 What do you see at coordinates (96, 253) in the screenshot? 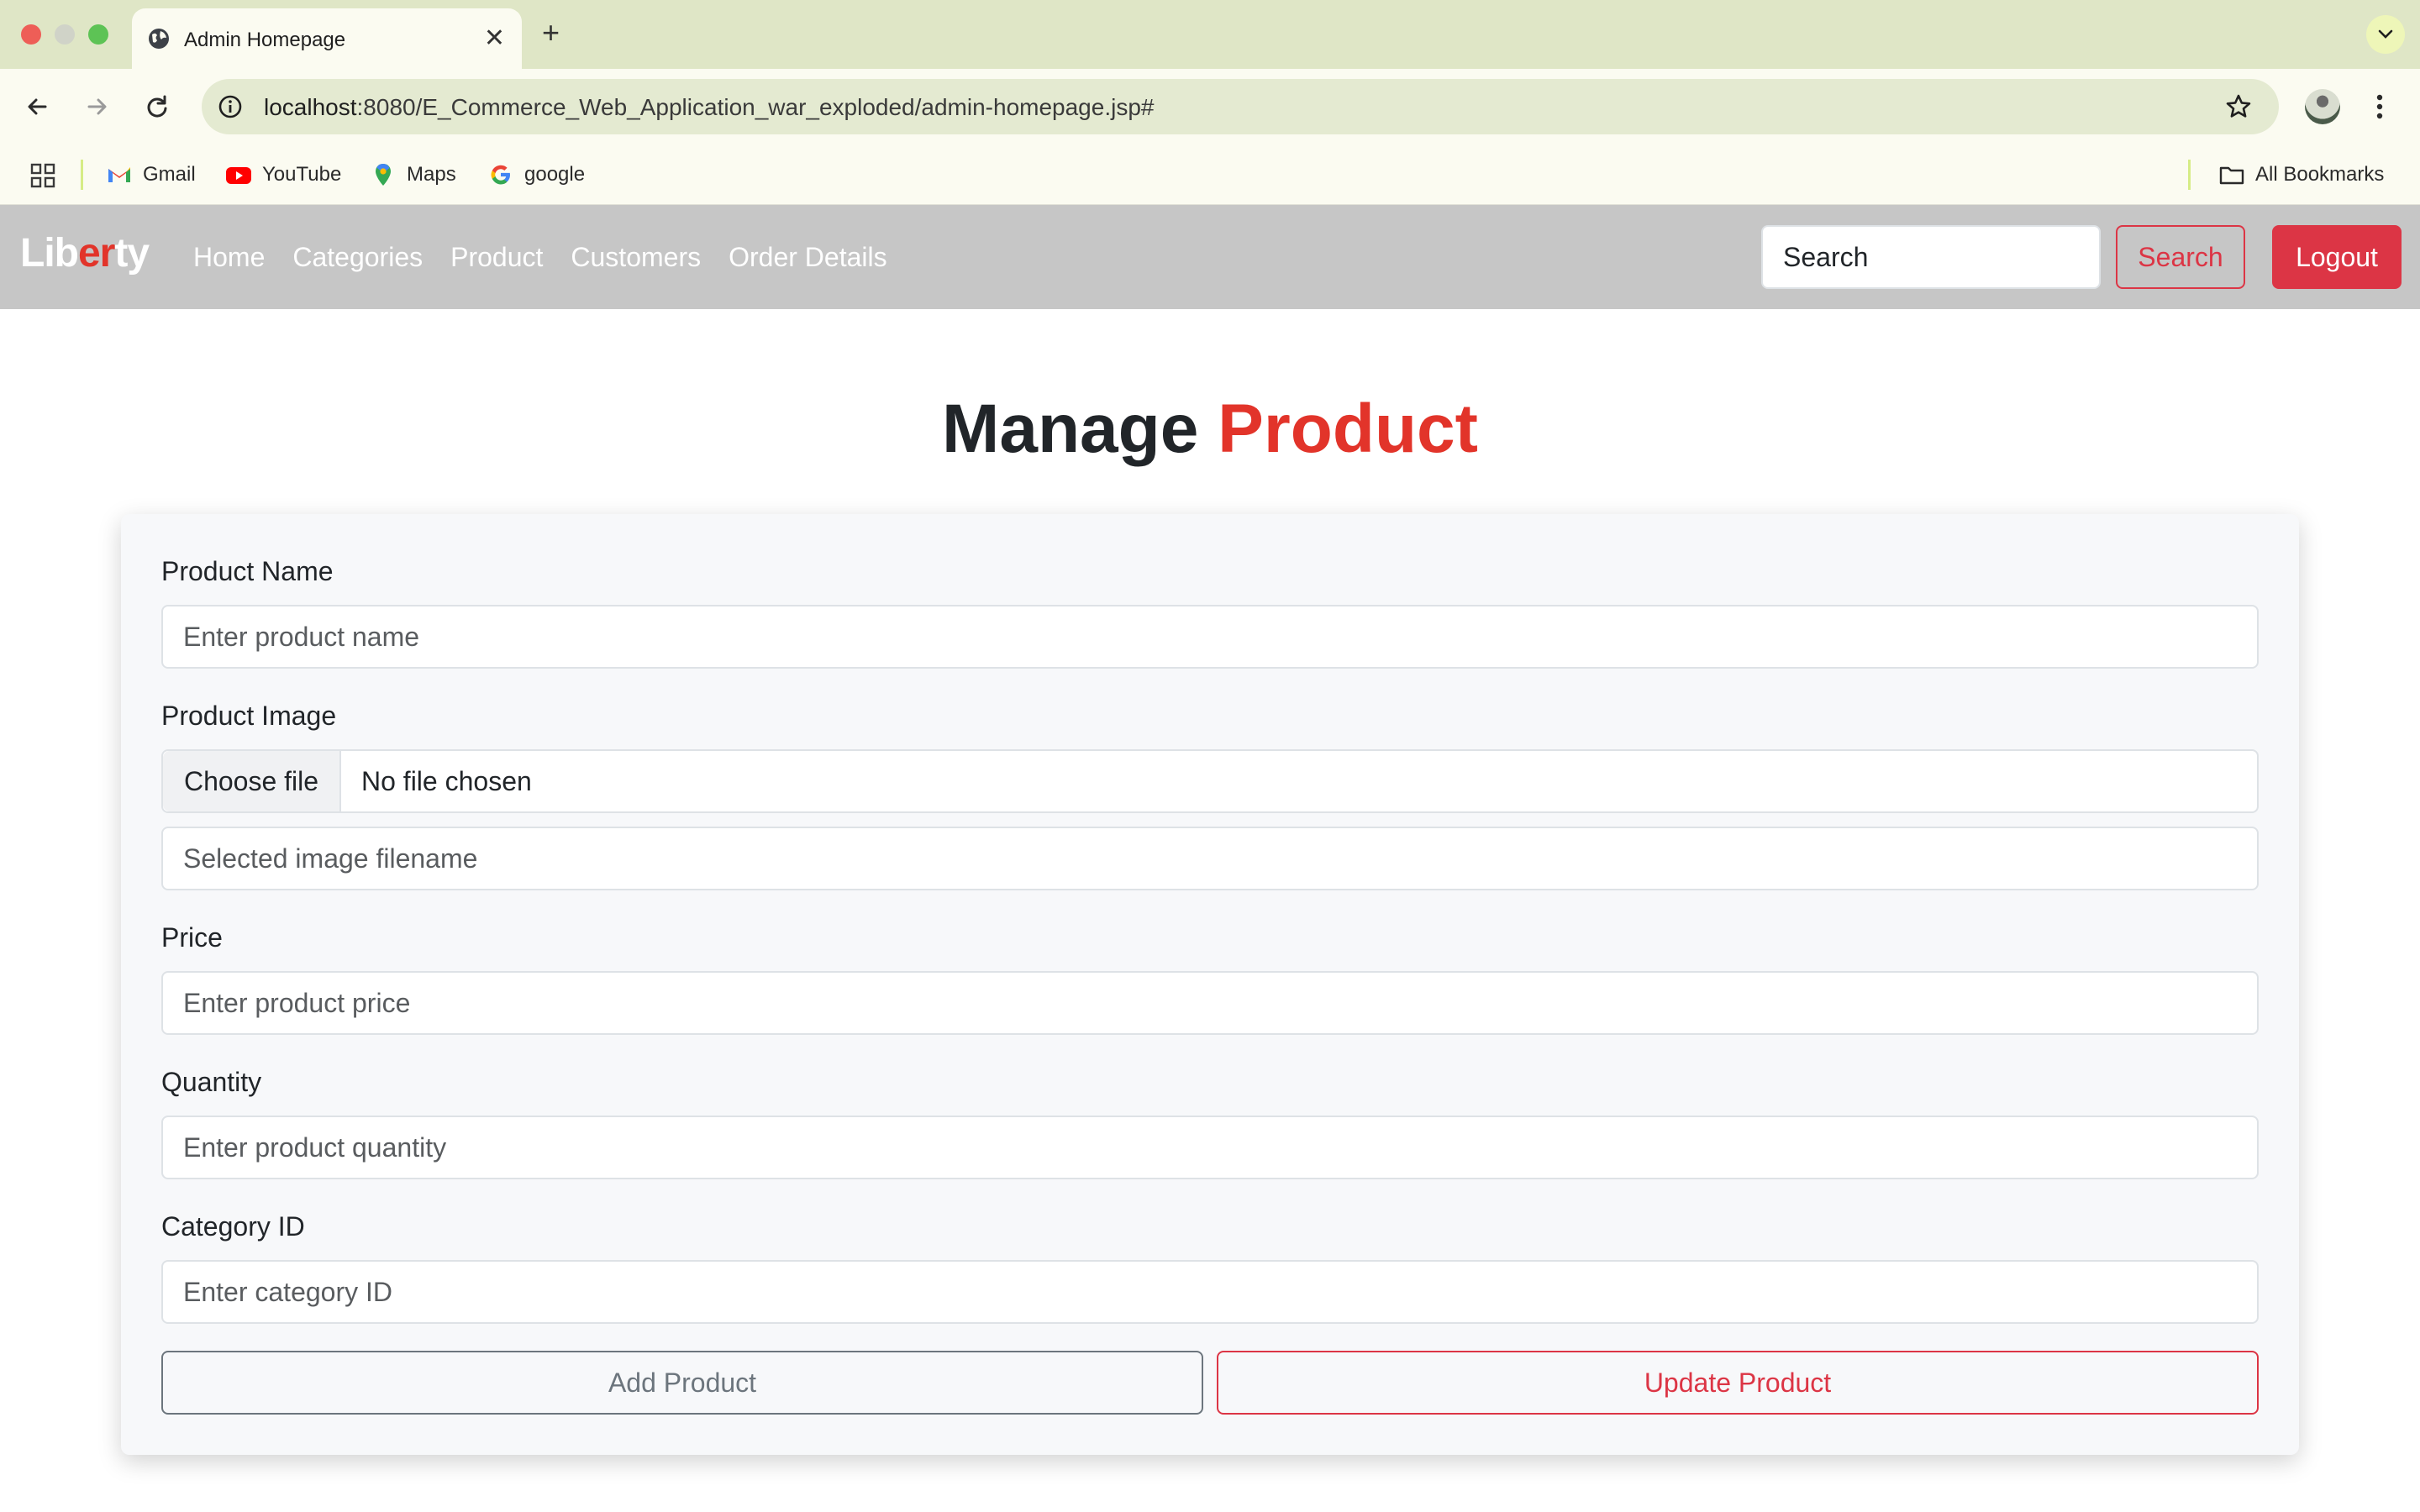
I see `brand-text-accent: er` at bounding box center [96, 253].